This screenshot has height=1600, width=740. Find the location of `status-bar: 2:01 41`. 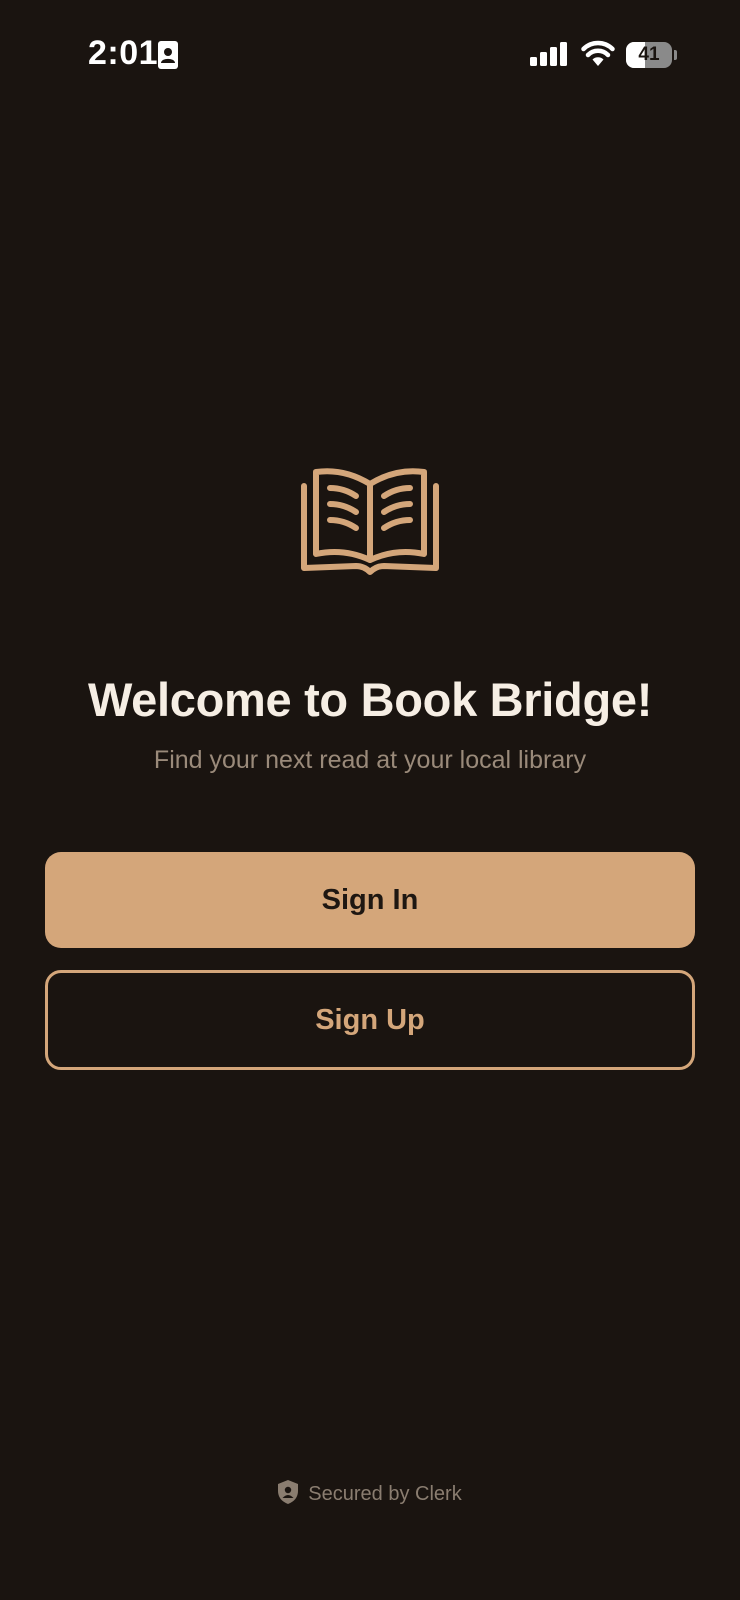

status-bar: 2:01 41 is located at coordinates (370, 55).